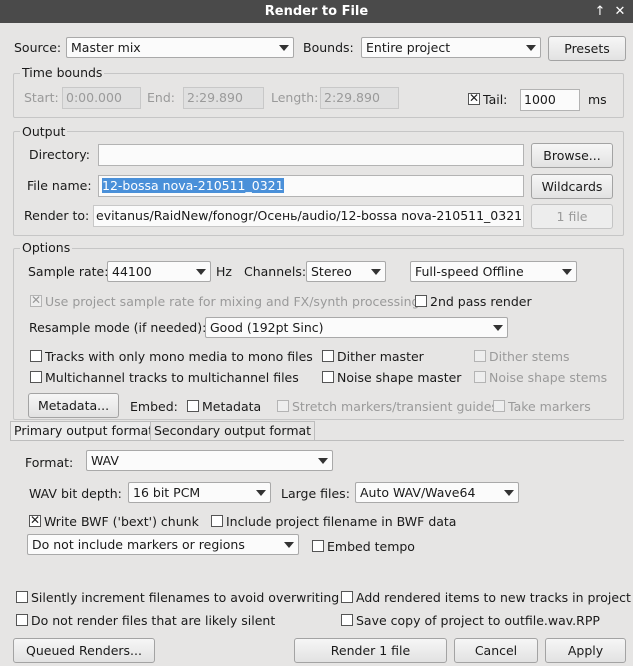 The image size is (633, 666). I want to click on tab-primary-output: Primary output format, so click(84, 431).